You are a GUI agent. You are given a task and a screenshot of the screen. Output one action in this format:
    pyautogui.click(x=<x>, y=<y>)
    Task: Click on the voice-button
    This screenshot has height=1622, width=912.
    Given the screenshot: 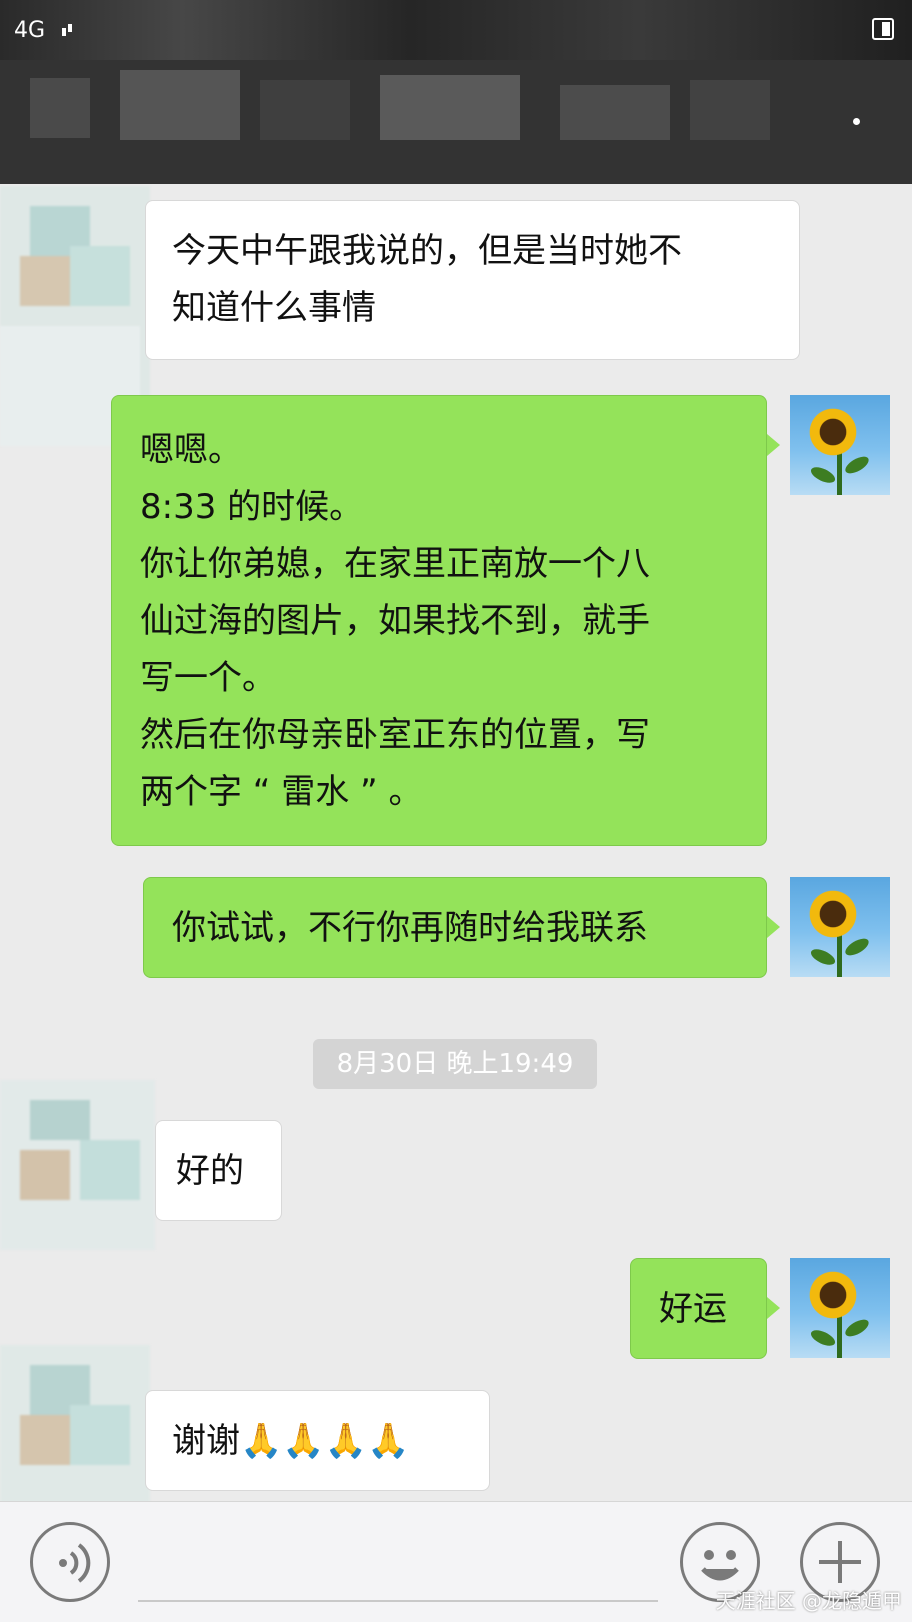 What is the action you would take?
    pyautogui.click(x=70, y=1562)
    